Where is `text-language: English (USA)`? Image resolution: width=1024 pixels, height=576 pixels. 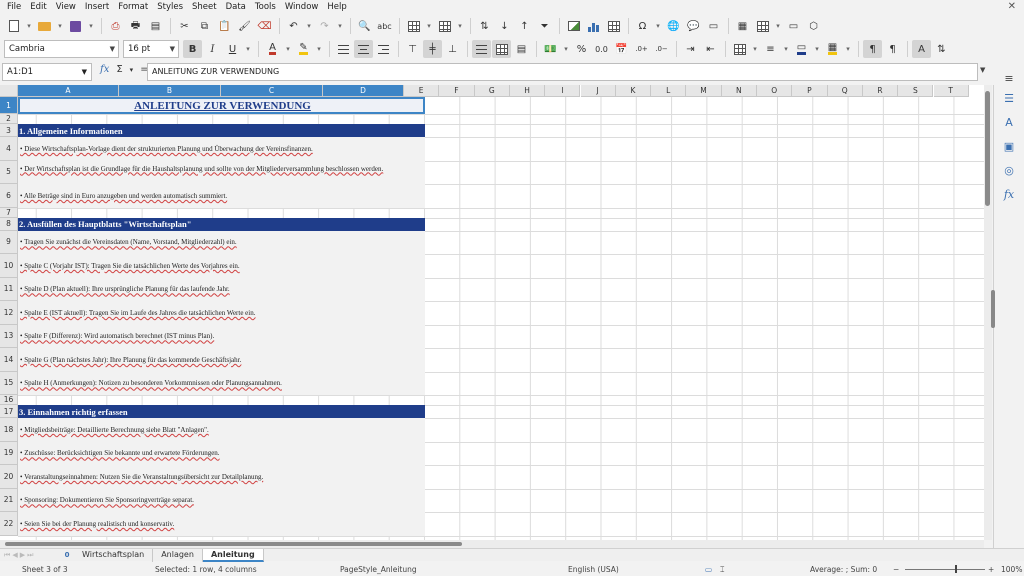
text-language: English (USA) is located at coordinates (593, 569).